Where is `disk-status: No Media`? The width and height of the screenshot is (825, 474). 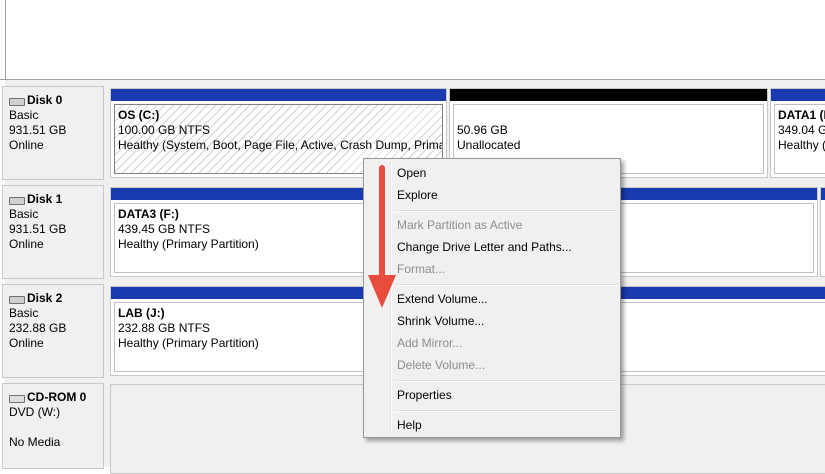
disk-status: No Media is located at coordinates (35, 442).